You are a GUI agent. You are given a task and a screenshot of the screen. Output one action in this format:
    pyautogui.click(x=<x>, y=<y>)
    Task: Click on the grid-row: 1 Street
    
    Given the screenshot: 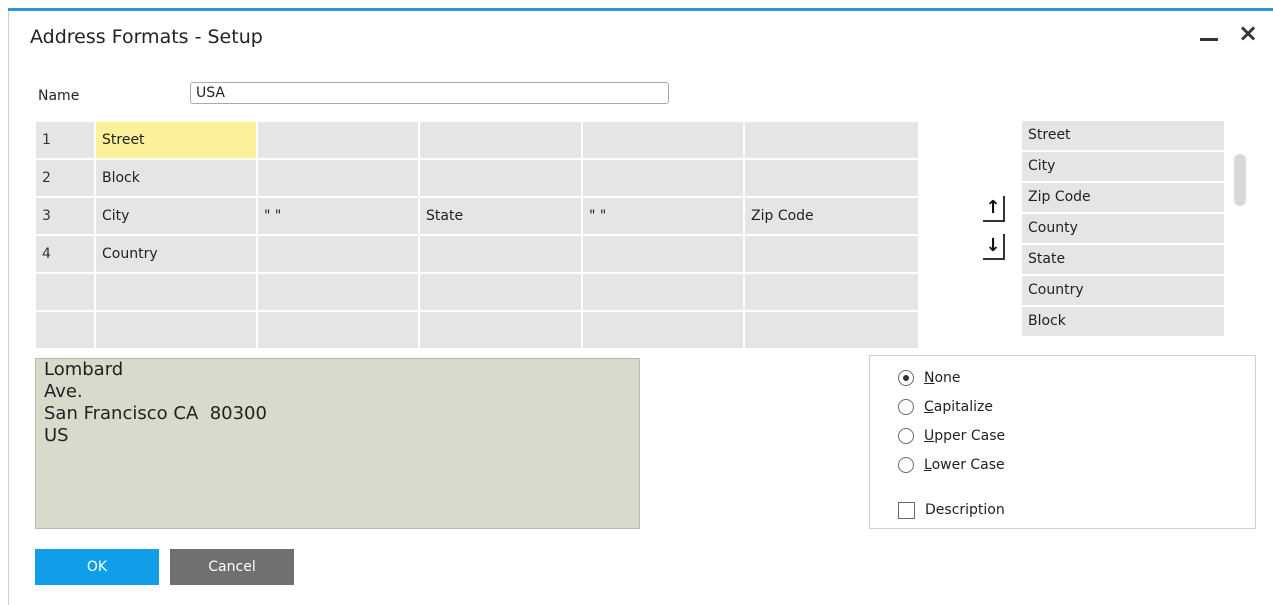 What is the action you would take?
    pyautogui.click(x=477, y=140)
    